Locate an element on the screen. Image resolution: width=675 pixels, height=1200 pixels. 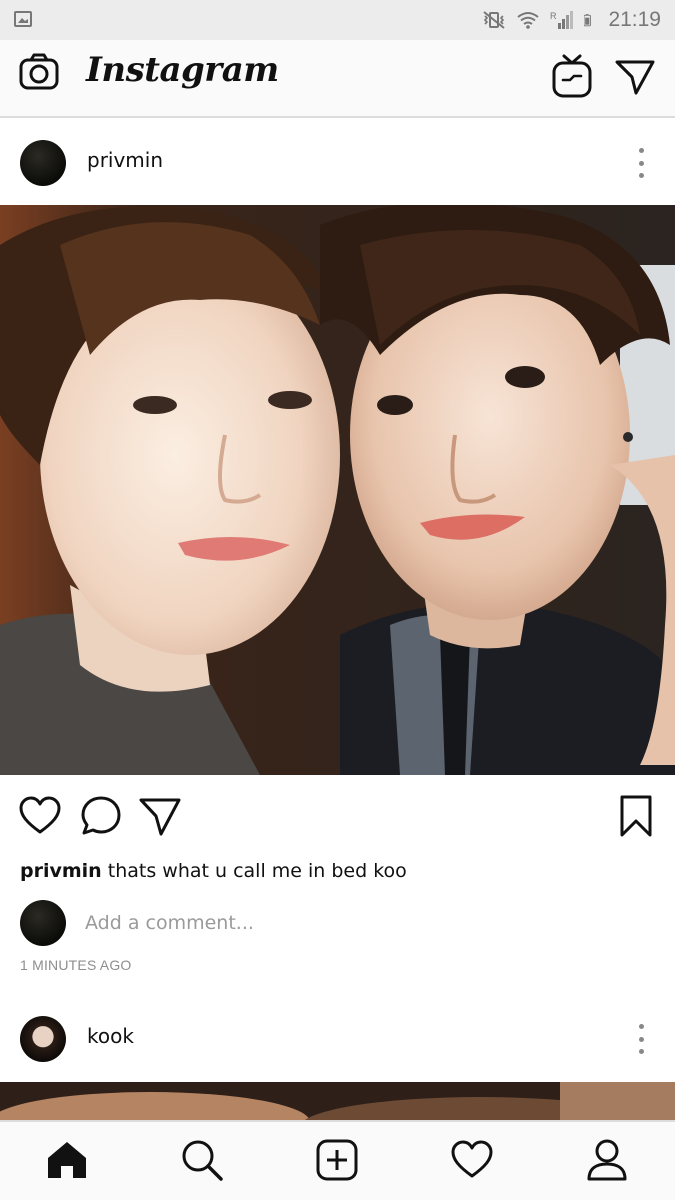
home-icon is located at coordinates (67, 1160).